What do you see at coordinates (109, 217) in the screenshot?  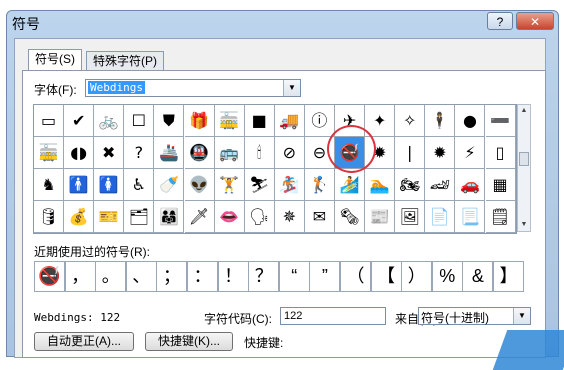 I see `symbol-cell: 🎫` at bounding box center [109, 217].